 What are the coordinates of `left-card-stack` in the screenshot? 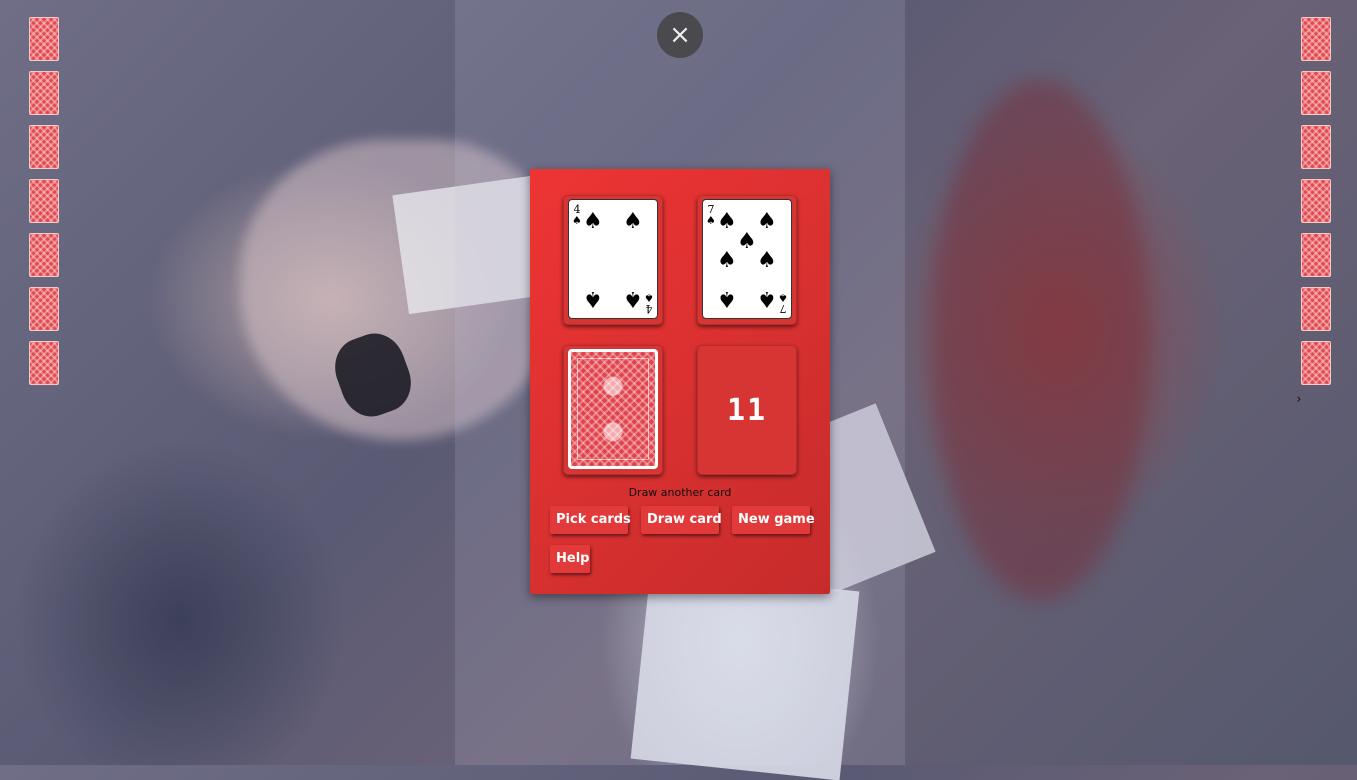 It's located at (44, 206).